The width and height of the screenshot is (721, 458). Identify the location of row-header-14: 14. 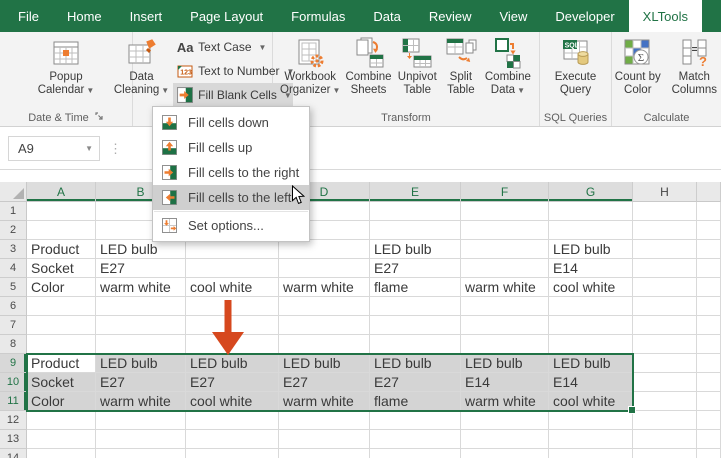
(13, 453).